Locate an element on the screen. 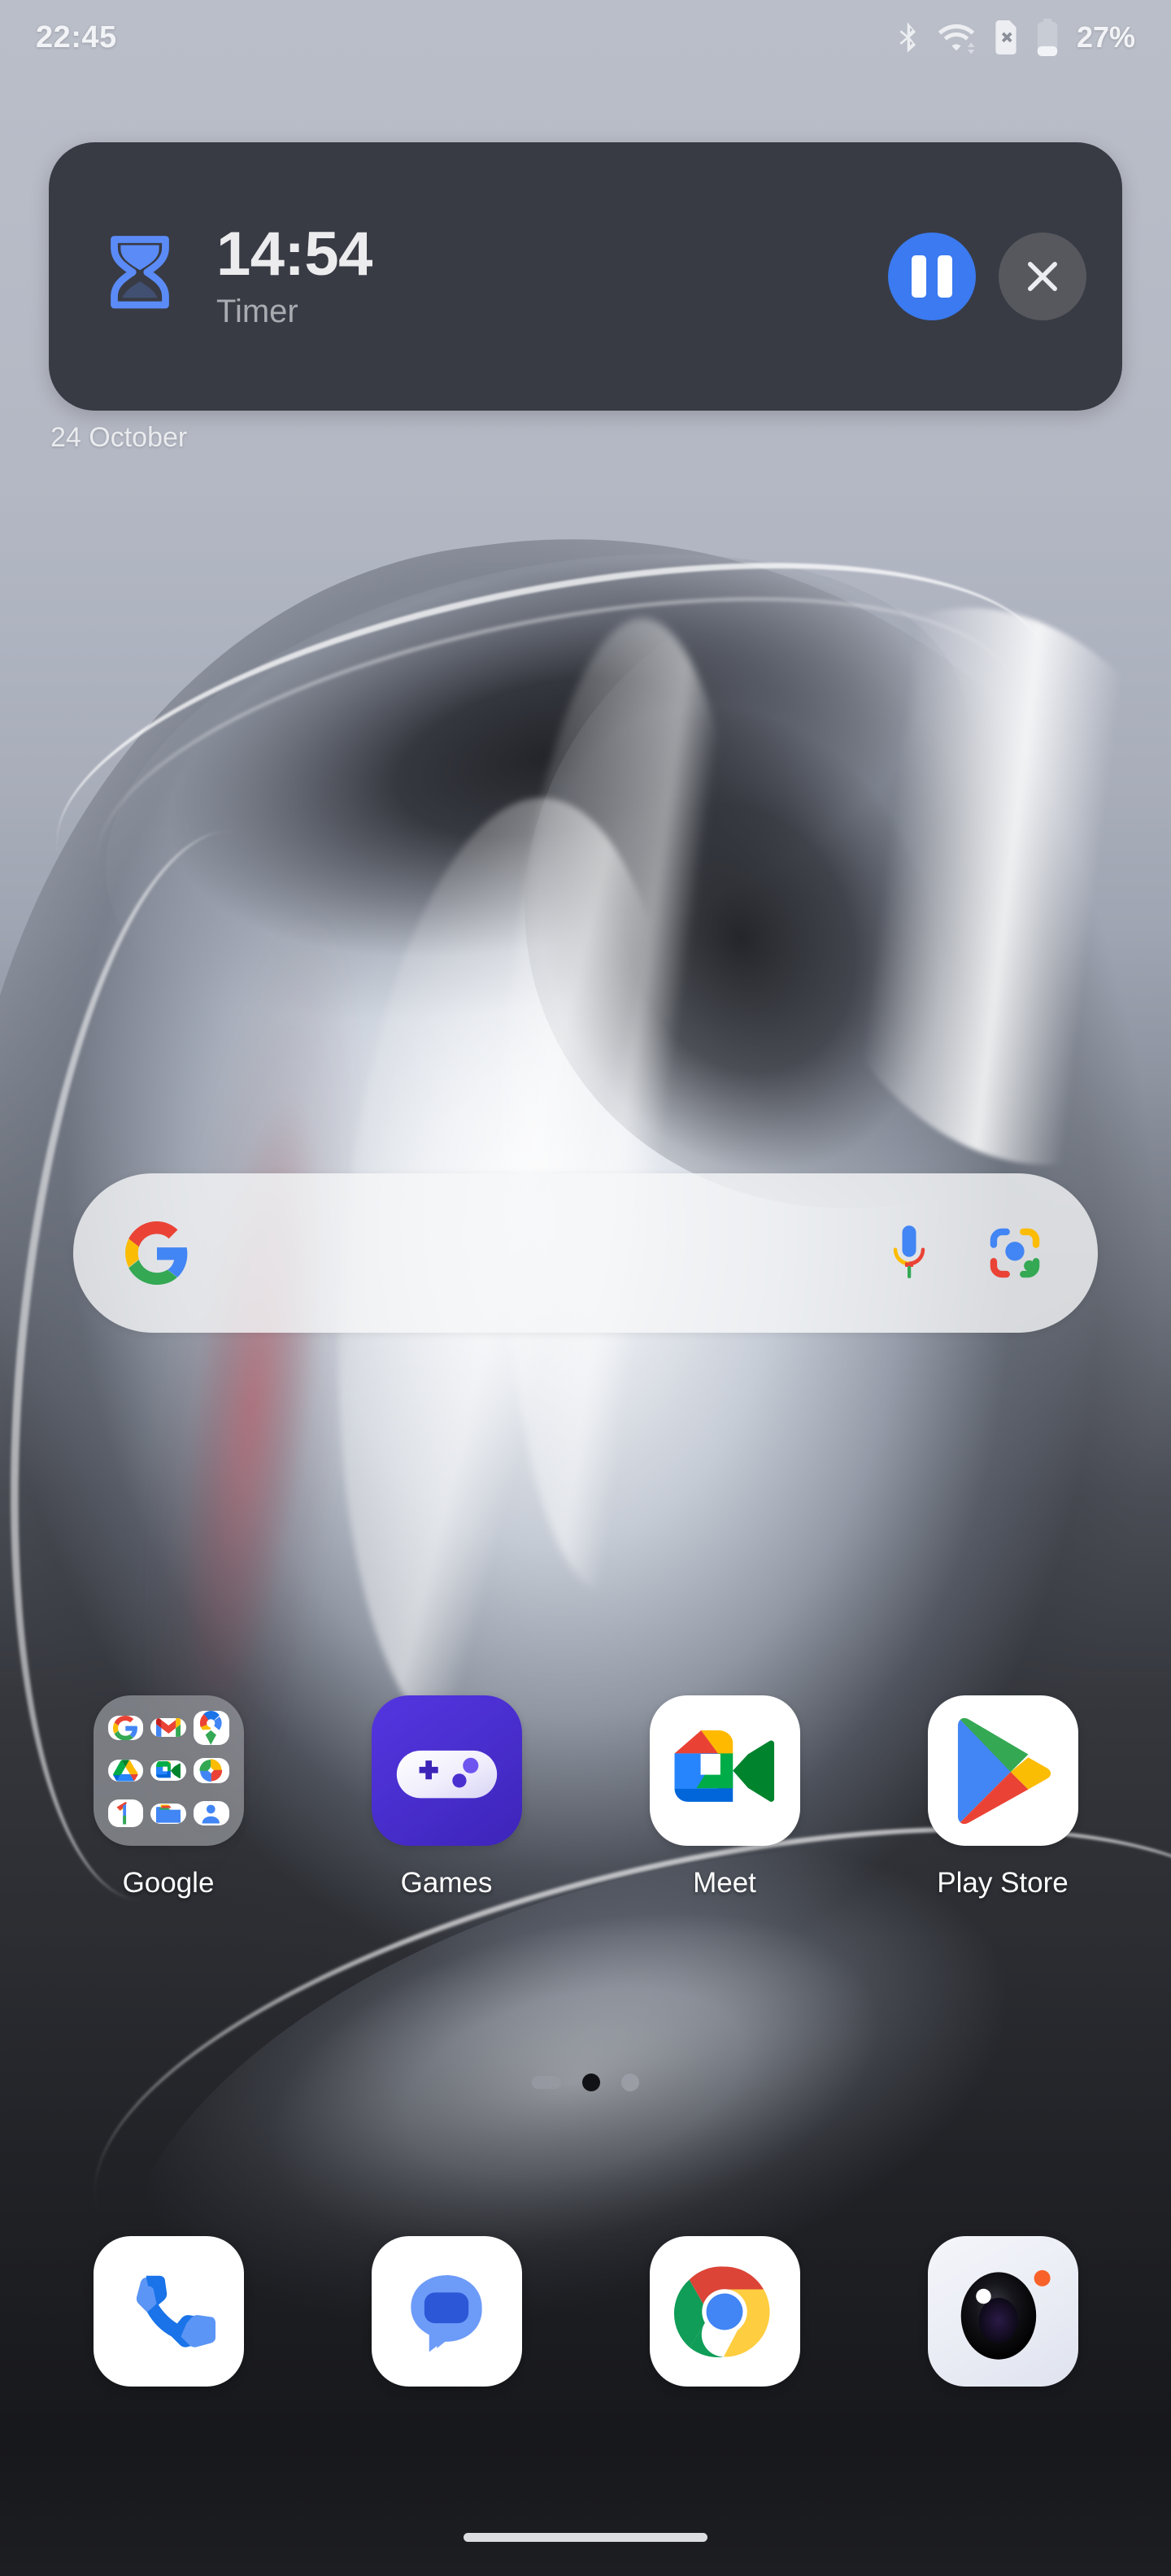 The width and height of the screenshot is (1171, 2576). page-dot-2-active is located at coordinates (591, 2082).